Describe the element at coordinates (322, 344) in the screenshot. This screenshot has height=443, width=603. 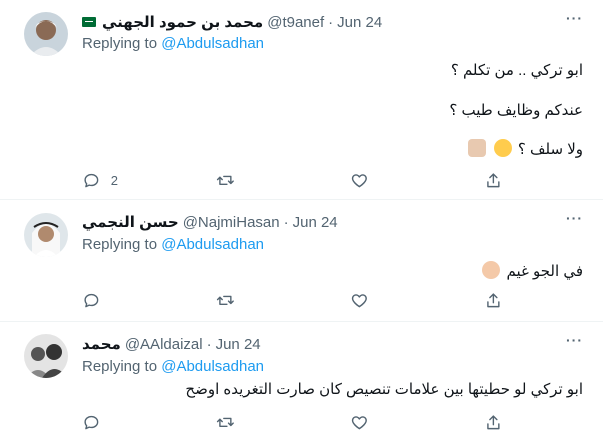
I see `tweet-header: محمد @AAldaizal · Jun 24` at that location.